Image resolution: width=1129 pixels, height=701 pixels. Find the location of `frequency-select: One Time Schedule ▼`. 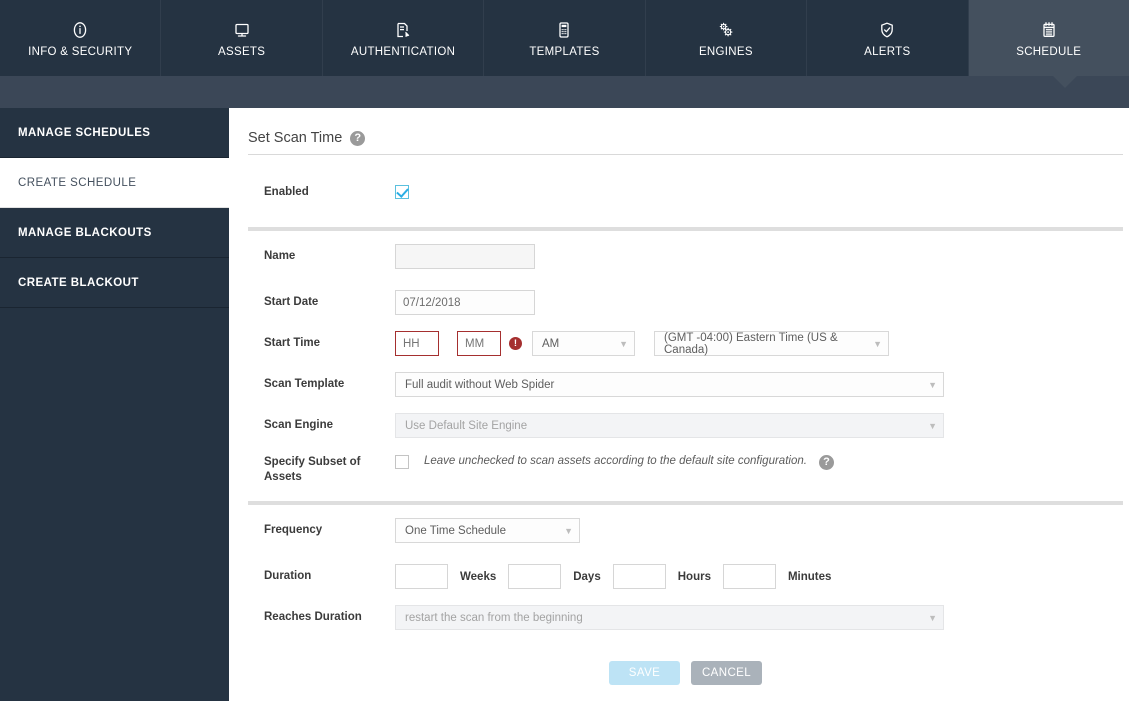

frequency-select: One Time Schedule ▼ is located at coordinates (487, 530).